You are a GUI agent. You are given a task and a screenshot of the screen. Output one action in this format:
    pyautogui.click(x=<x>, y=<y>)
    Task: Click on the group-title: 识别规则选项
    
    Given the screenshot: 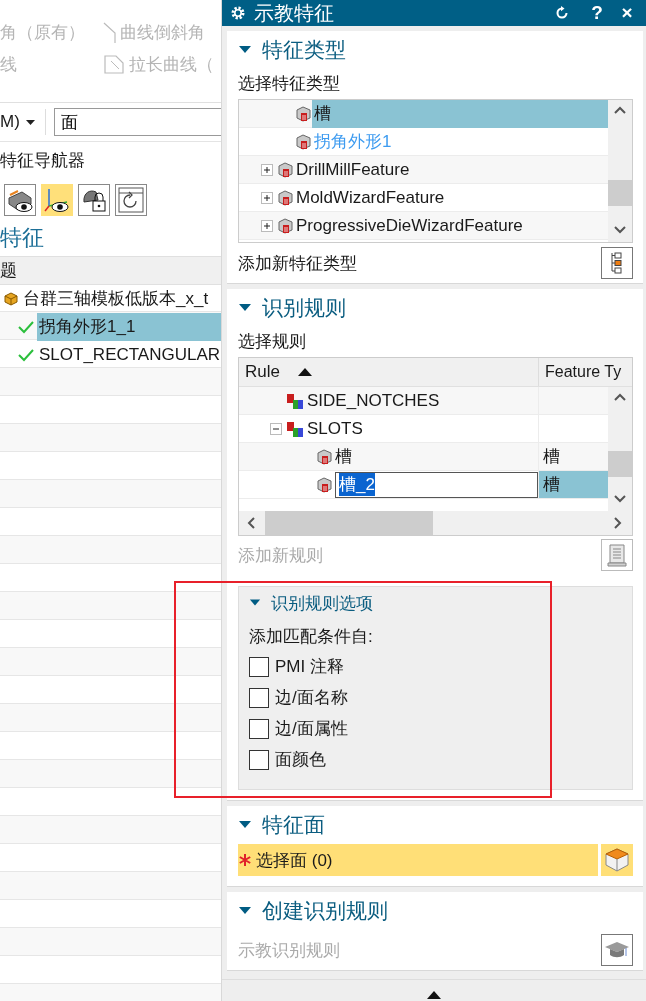 What is the action you would take?
    pyautogui.click(x=322, y=603)
    